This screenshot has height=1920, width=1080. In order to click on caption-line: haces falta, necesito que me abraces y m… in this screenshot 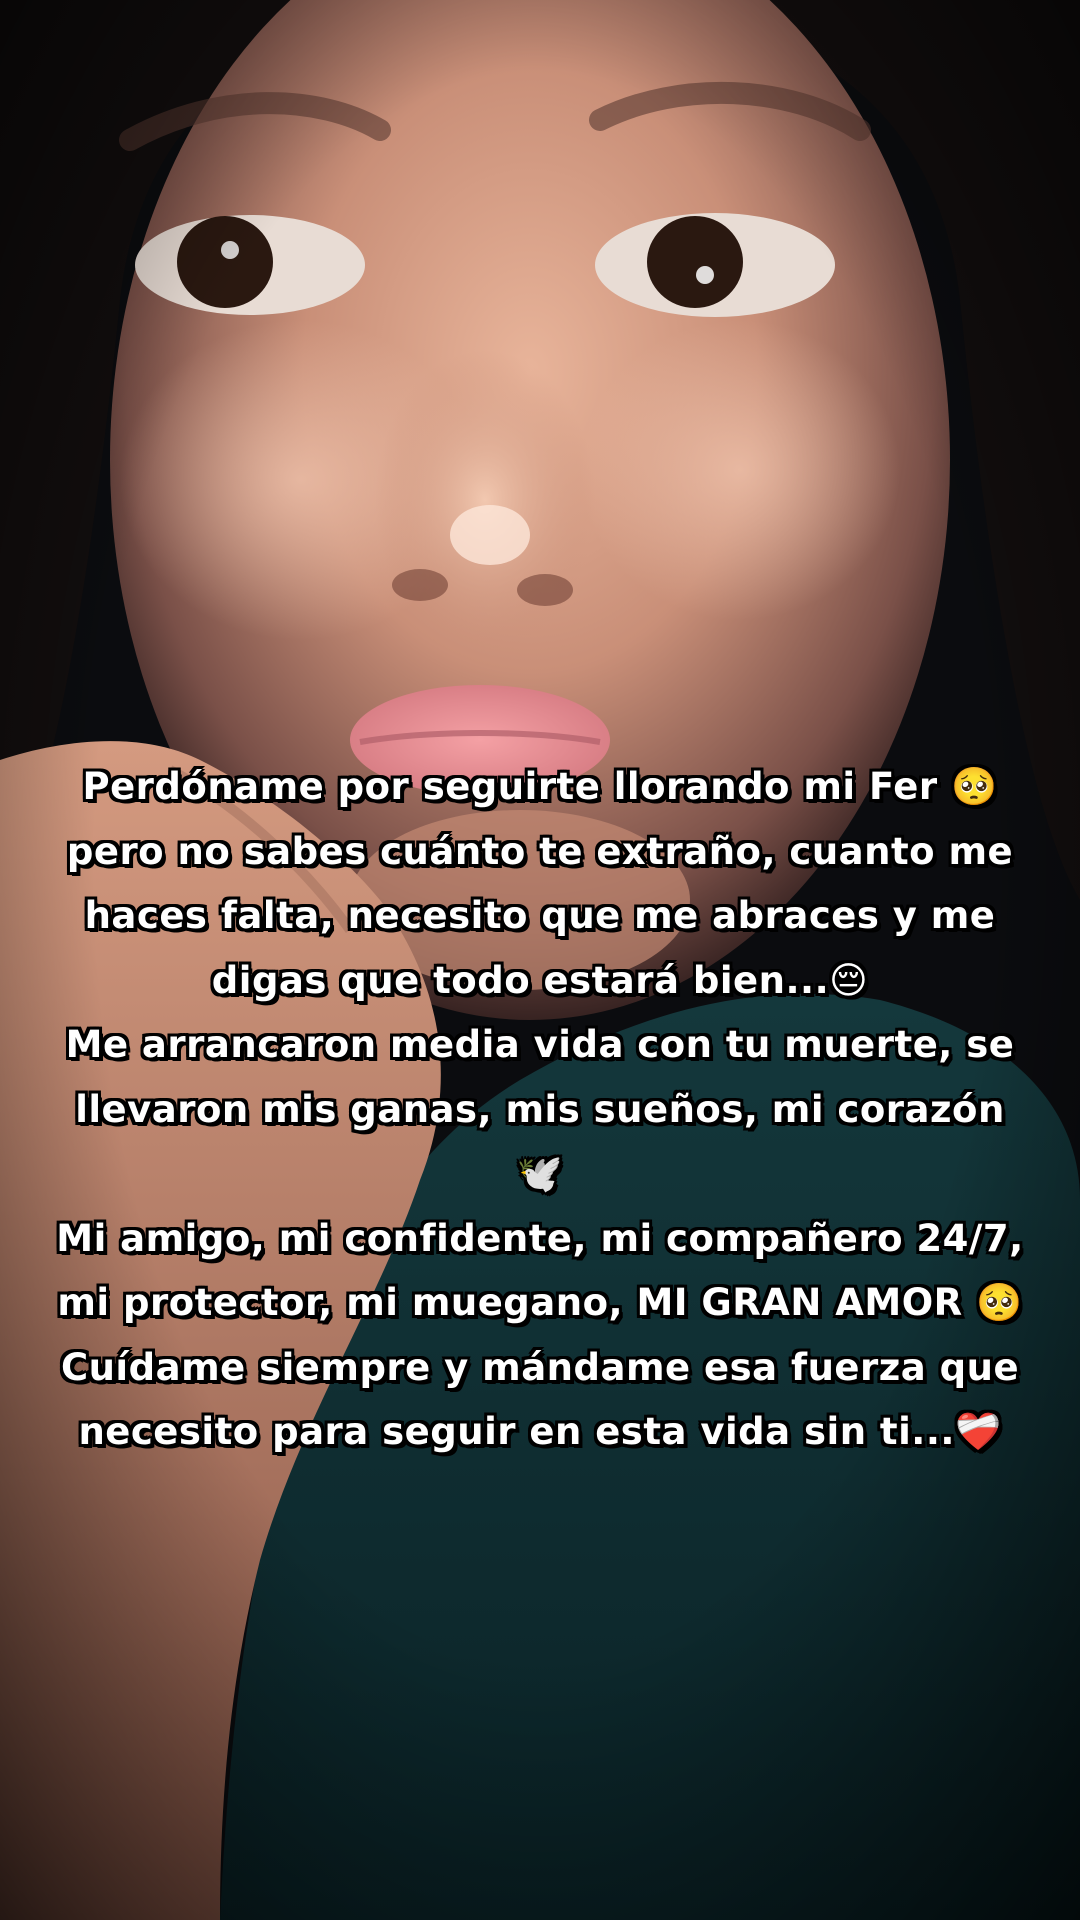, I will do `click(540, 915)`.